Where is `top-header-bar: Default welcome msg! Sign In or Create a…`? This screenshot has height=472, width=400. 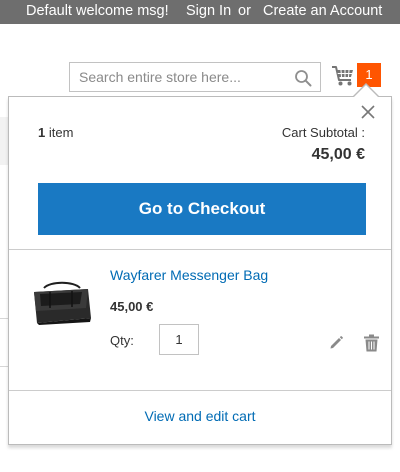
top-header-bar: Default welcome msg! Sign In or Create a… is located at coordinates (200, 12).